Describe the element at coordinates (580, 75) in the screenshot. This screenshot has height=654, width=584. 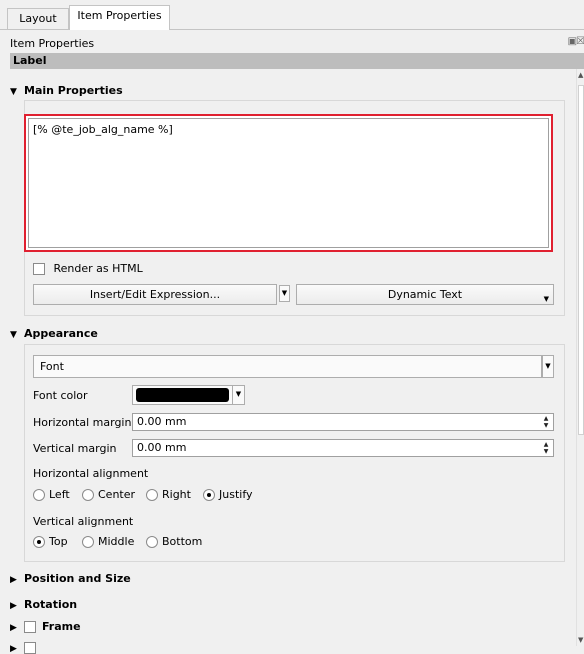
I see `scroll-up-icon: ▲` at that location.